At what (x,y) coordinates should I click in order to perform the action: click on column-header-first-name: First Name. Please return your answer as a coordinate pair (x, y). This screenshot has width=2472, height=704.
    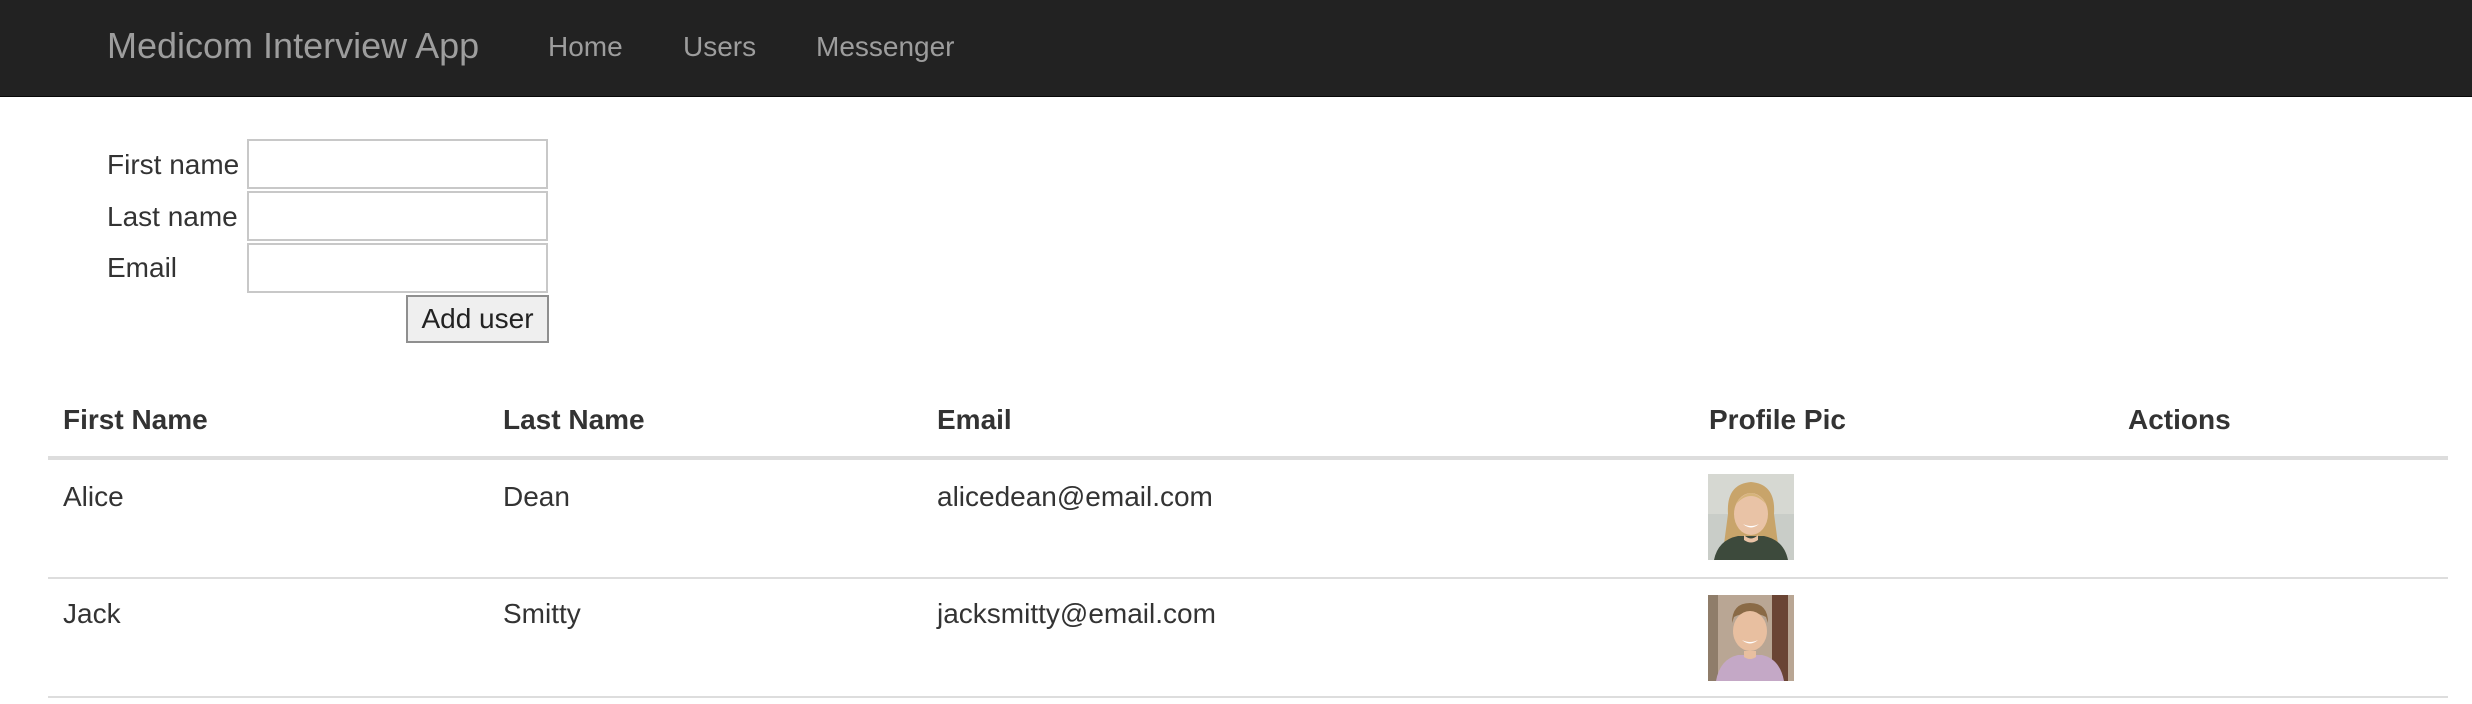
    Looking at the image, I should click on (135, 419).